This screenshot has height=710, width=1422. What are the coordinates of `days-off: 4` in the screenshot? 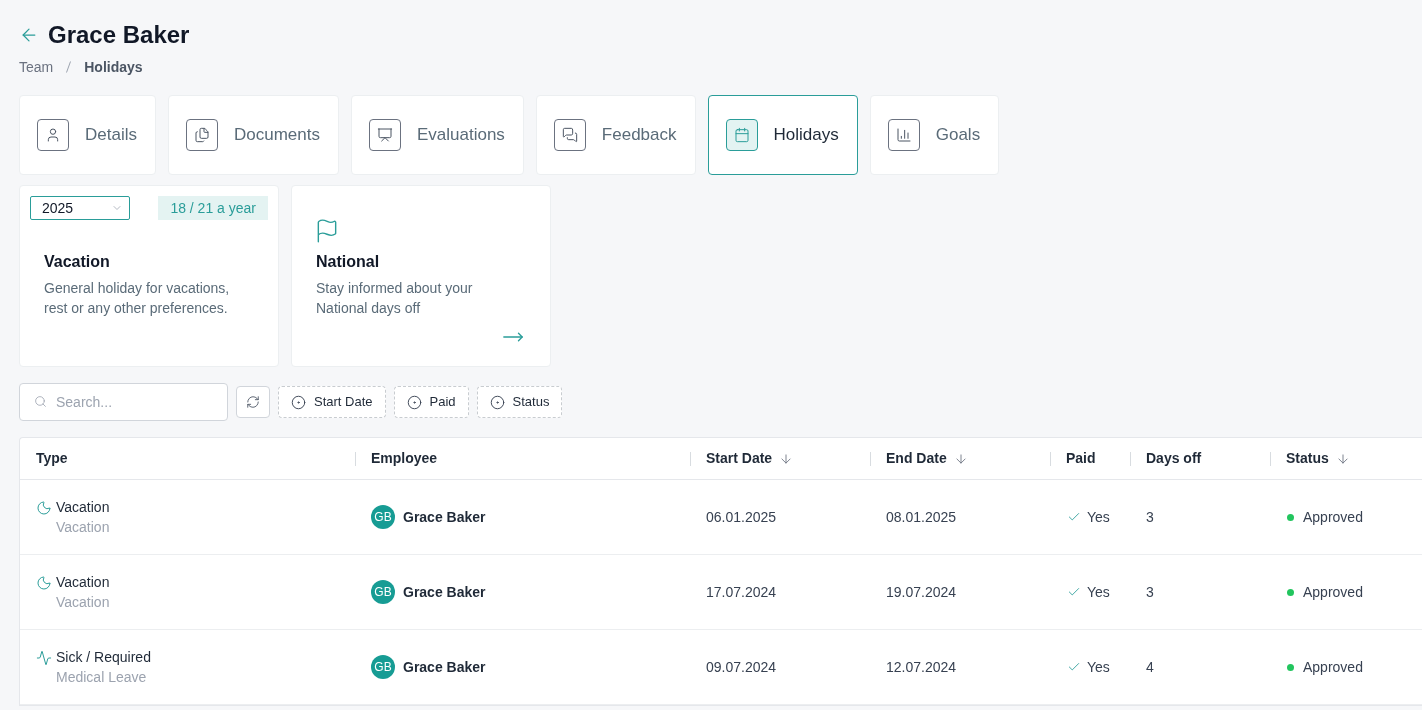 It's located at (1150, 666).